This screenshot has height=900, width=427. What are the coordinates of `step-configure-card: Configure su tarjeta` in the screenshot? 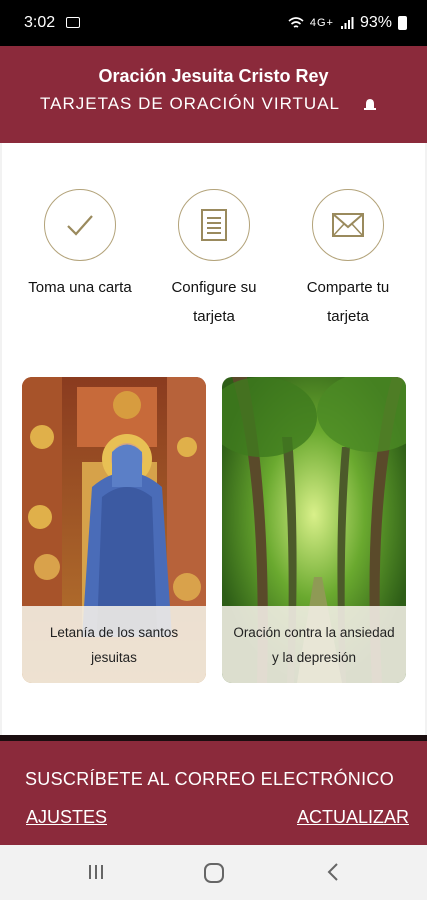 It's located at (214, 260).